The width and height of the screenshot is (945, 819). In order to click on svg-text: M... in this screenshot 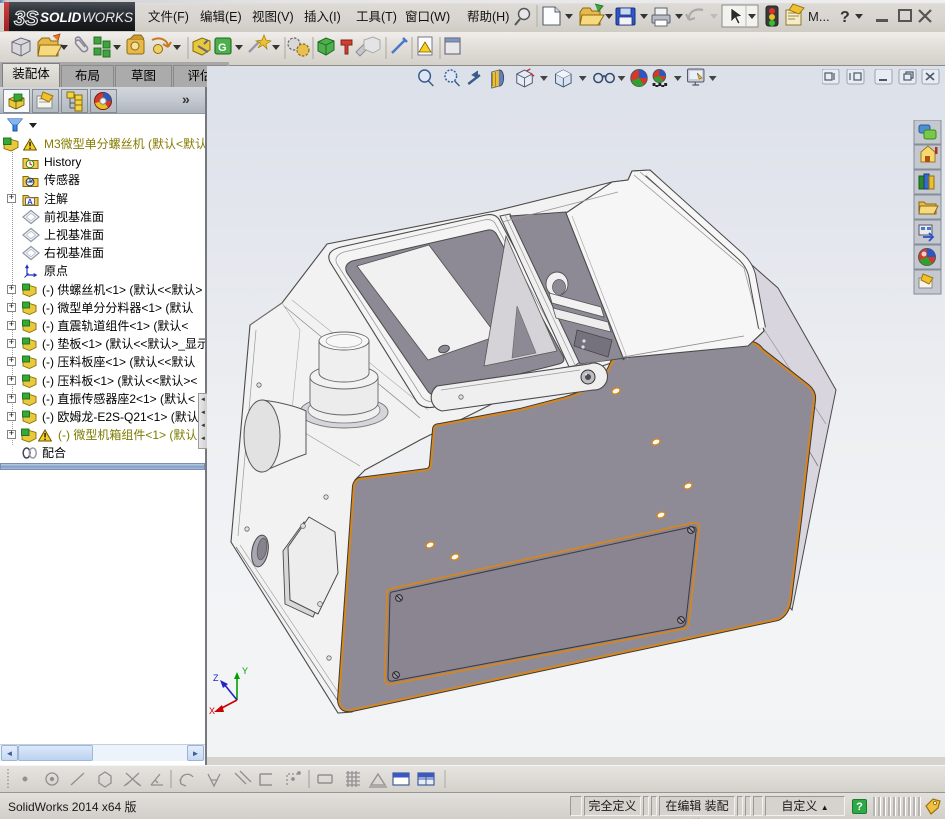, I will do `click(819, 16)`.